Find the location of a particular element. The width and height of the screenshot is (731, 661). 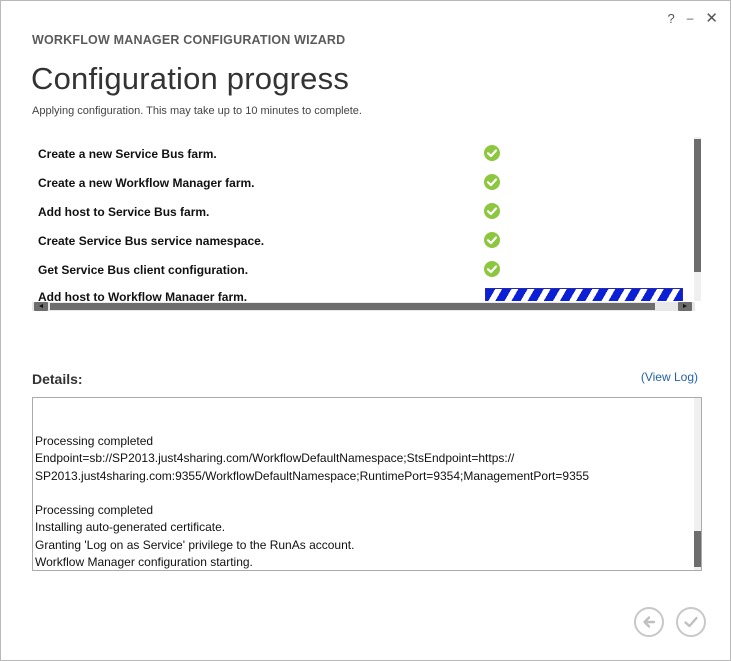

log-line: Installing auto-generated certificate. is located at coordinates (130, 527).